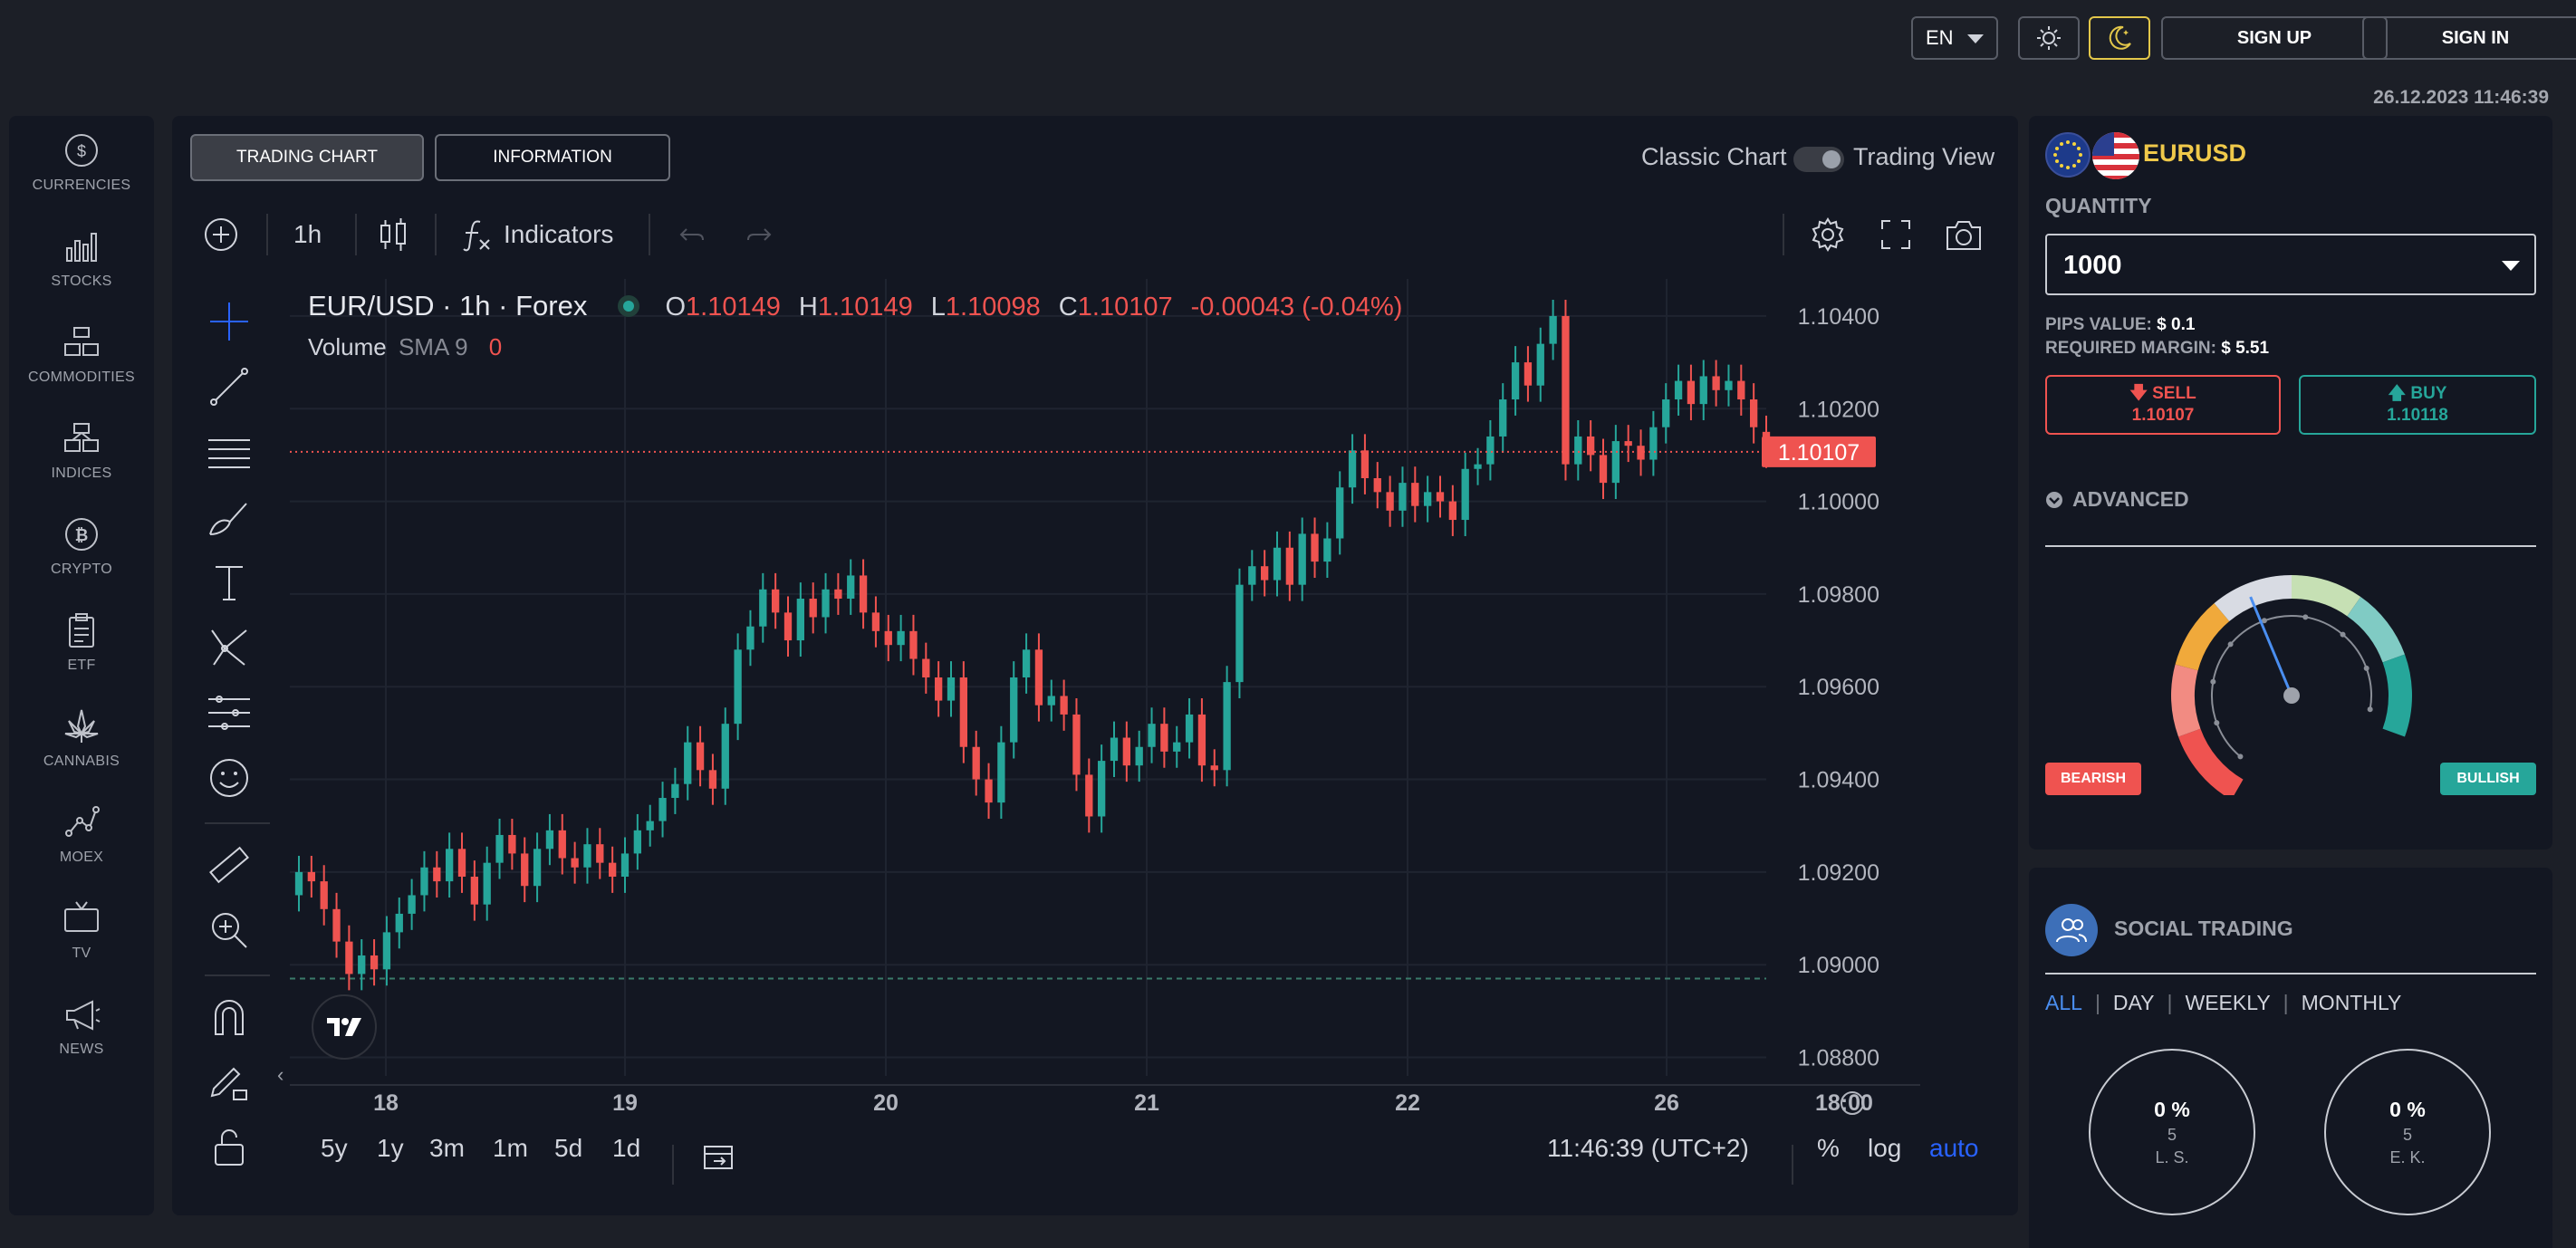 The image size is (2576, 1248). Describe the element at coordinates (568, 1148) in the screenshot. I see `range-5d-button: 5d` at that location.